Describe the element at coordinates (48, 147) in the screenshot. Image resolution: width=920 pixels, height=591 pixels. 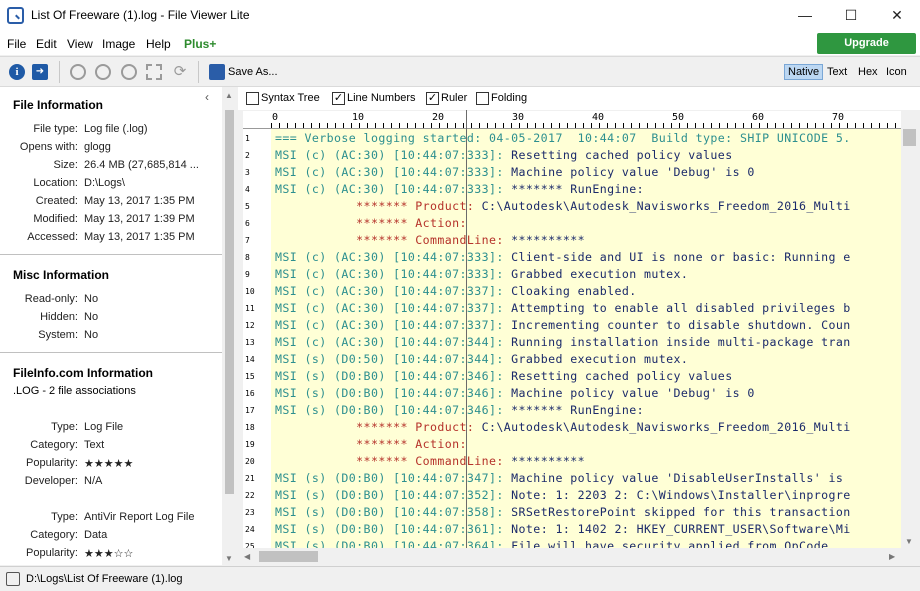
I see `info-label: Opens with:` at that location.